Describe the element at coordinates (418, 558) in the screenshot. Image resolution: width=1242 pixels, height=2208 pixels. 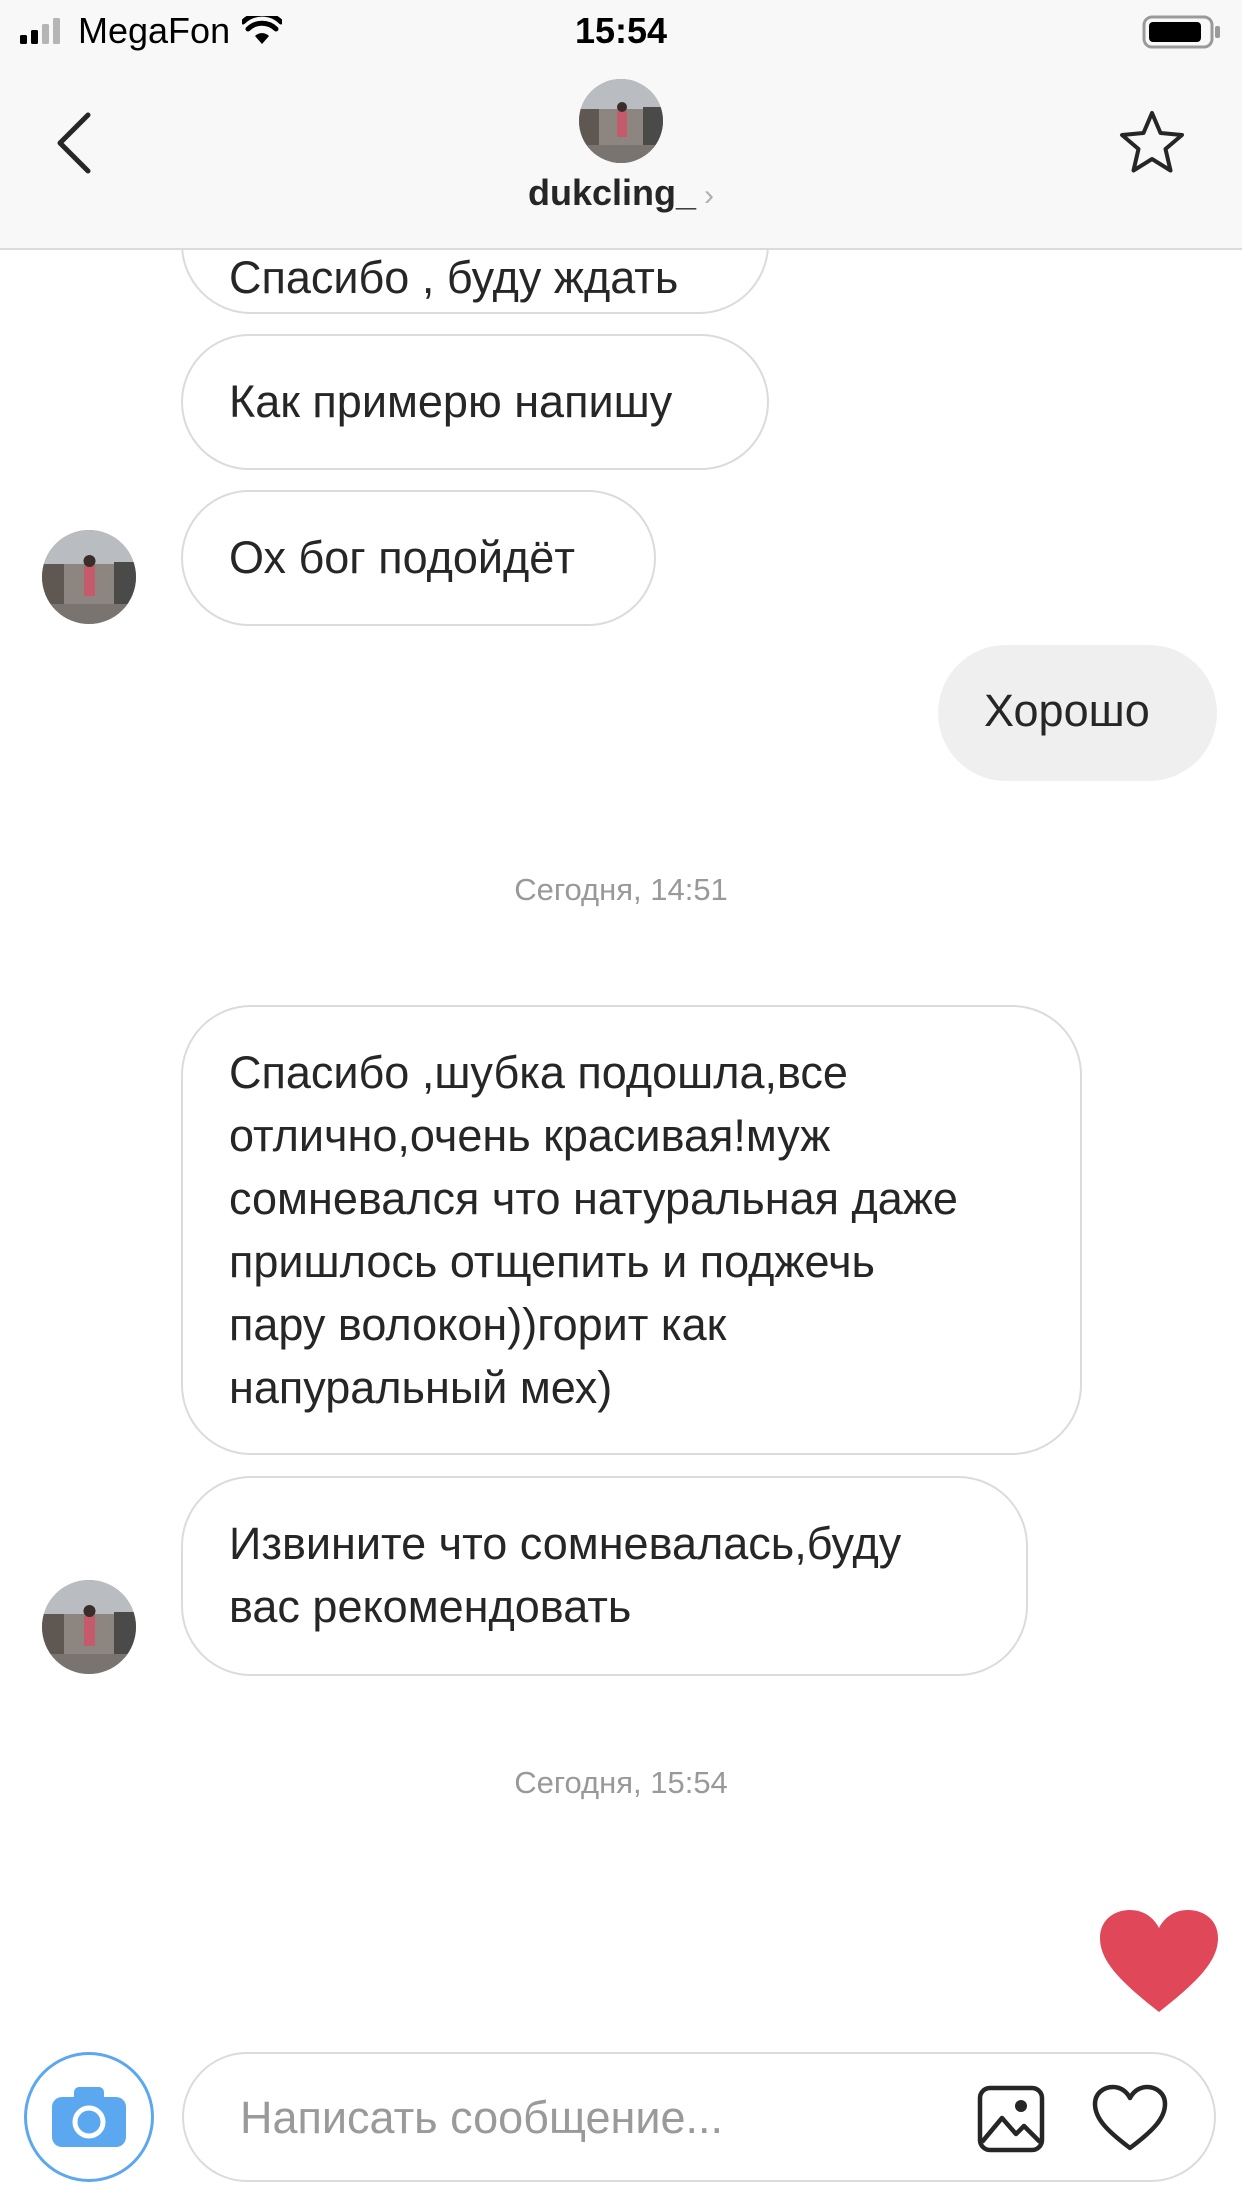
I see `message-bubble: Ох бог подойдёт` at that location.